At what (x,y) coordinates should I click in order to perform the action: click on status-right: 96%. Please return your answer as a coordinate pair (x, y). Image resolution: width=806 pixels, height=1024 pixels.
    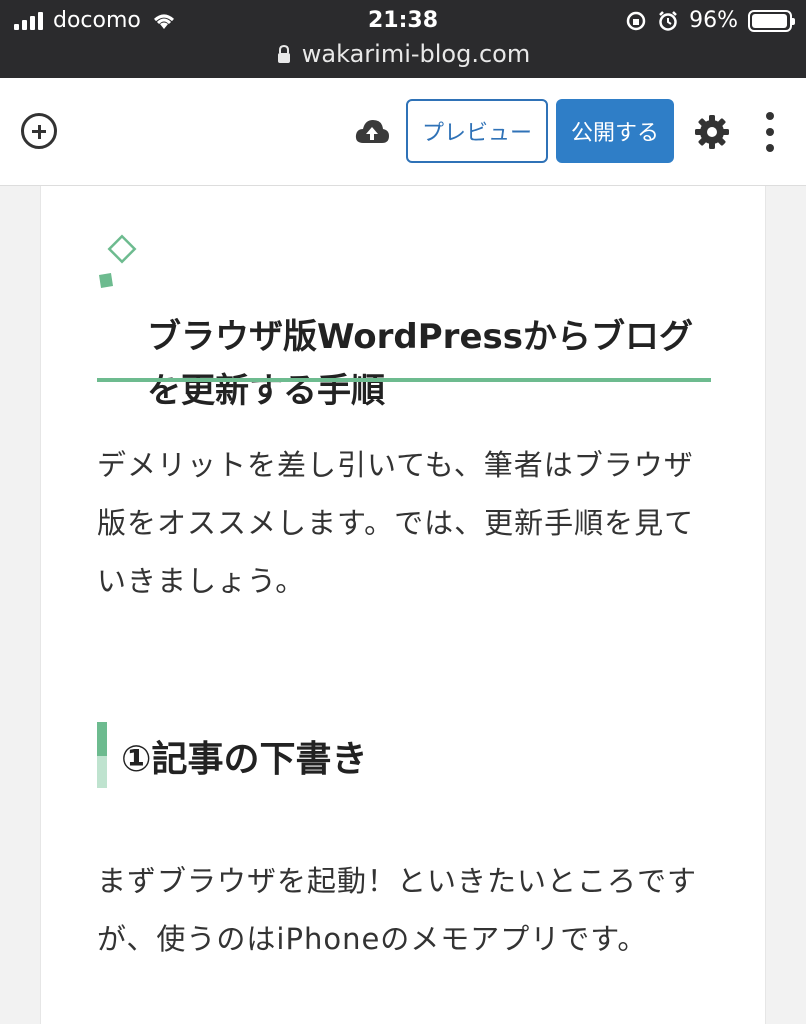
    Looking at the image, I should click on (710, 20).